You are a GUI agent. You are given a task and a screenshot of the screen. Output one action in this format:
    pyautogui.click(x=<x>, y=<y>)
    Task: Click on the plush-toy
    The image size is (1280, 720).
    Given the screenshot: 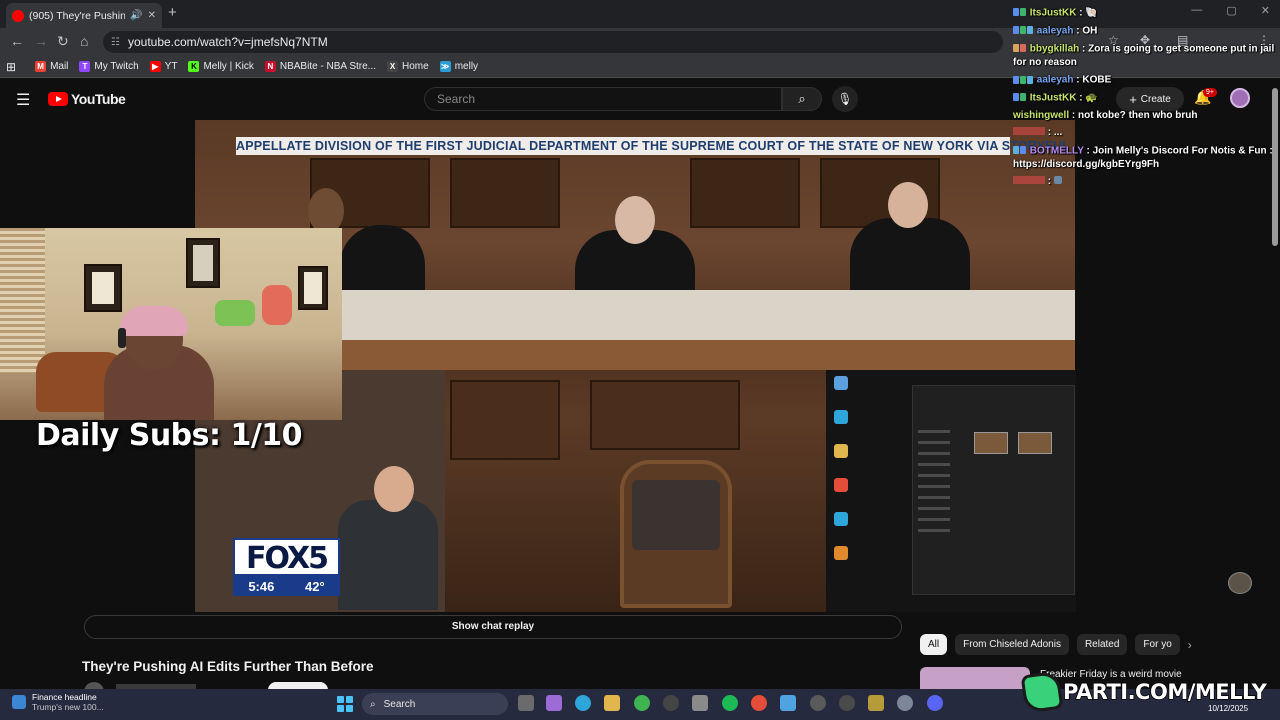 What is the action you would take?
    pyautogui.click(x=235, y=313)
    